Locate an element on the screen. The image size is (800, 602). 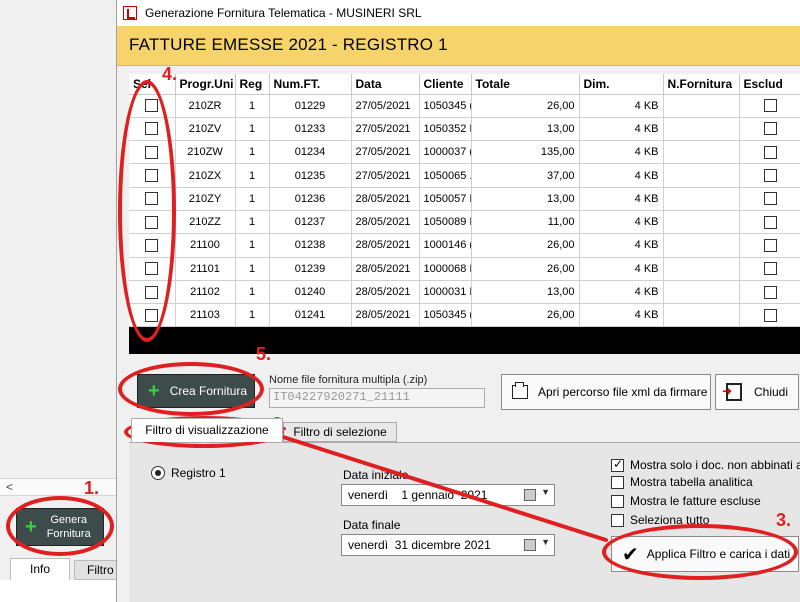
column-header: Cliente is located at coordinates (445, 84).